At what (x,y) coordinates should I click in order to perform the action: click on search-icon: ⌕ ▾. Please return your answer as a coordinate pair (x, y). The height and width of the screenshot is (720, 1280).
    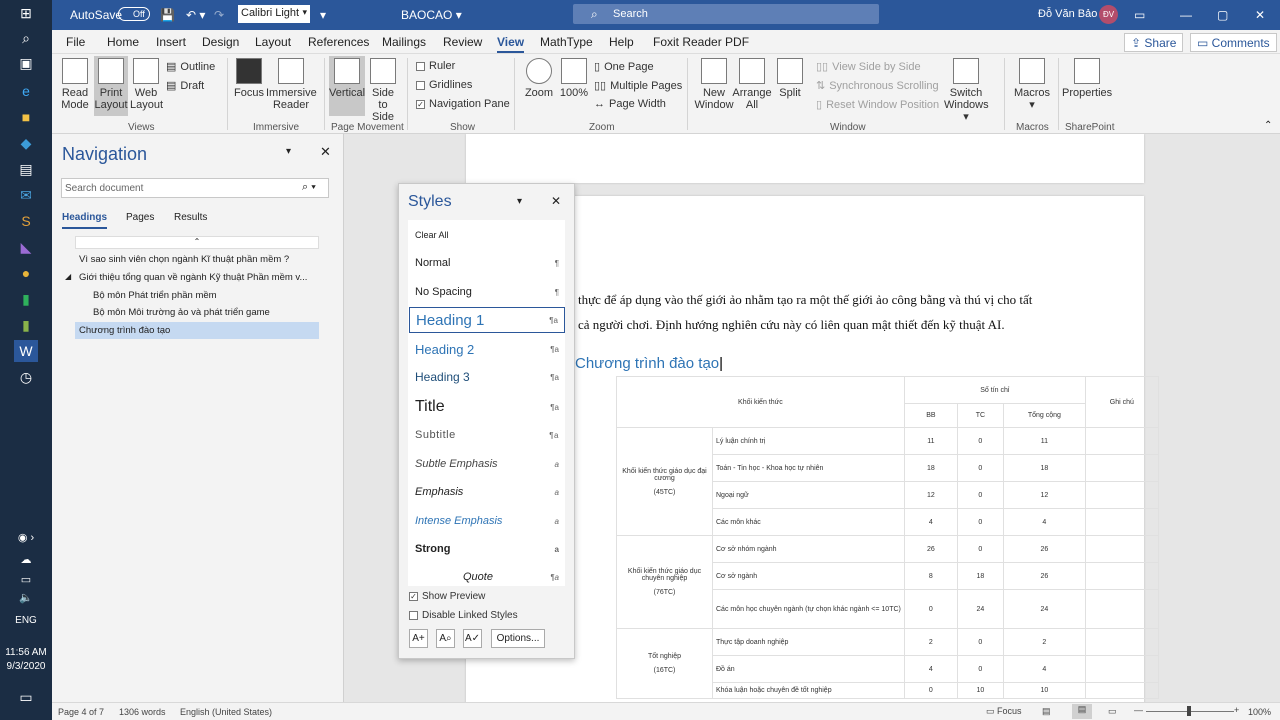
    Looking at the image, I should click on (309, 187).